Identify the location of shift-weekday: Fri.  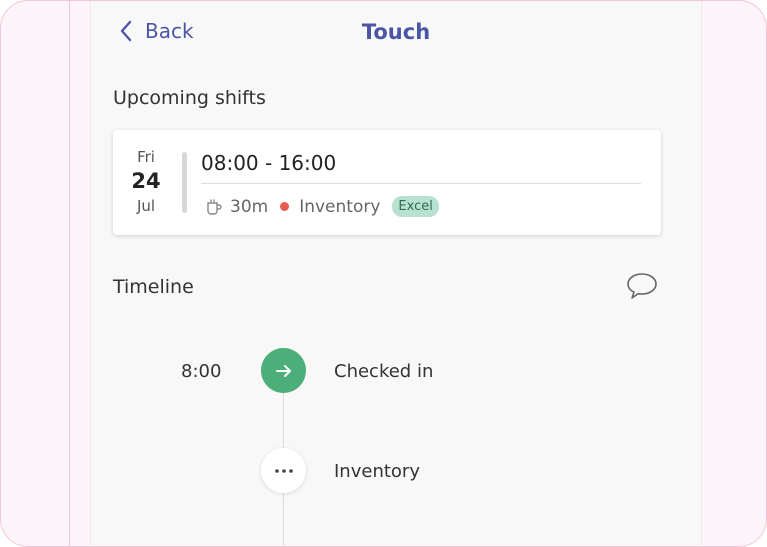
(146, 157).